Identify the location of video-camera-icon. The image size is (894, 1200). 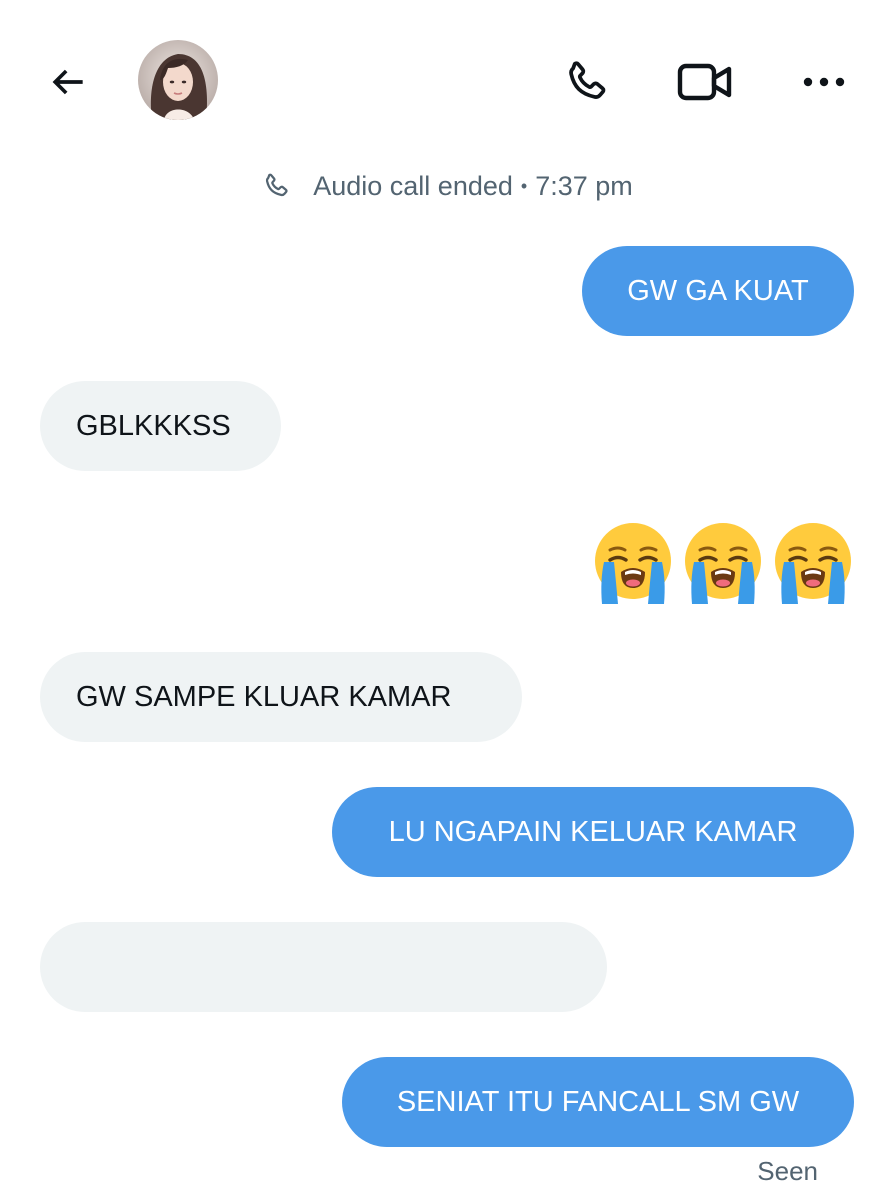
(704, 82).